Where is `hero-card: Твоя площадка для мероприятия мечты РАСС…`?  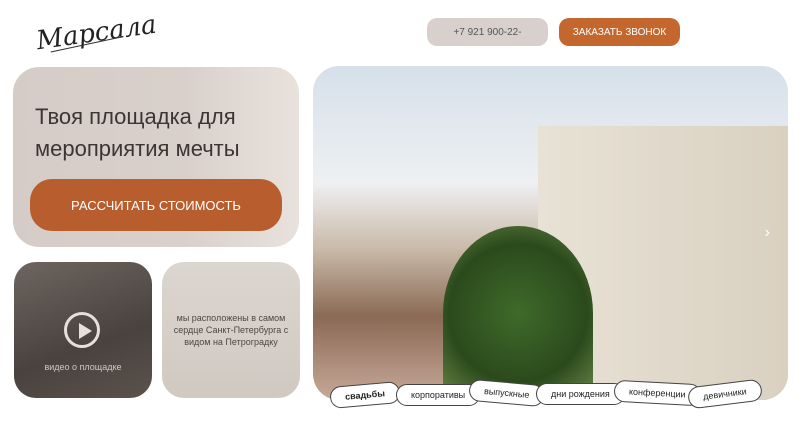
hero-card: Твоя площадка для мероприятия мечты РАСС… is located at coordinates (156, 157).